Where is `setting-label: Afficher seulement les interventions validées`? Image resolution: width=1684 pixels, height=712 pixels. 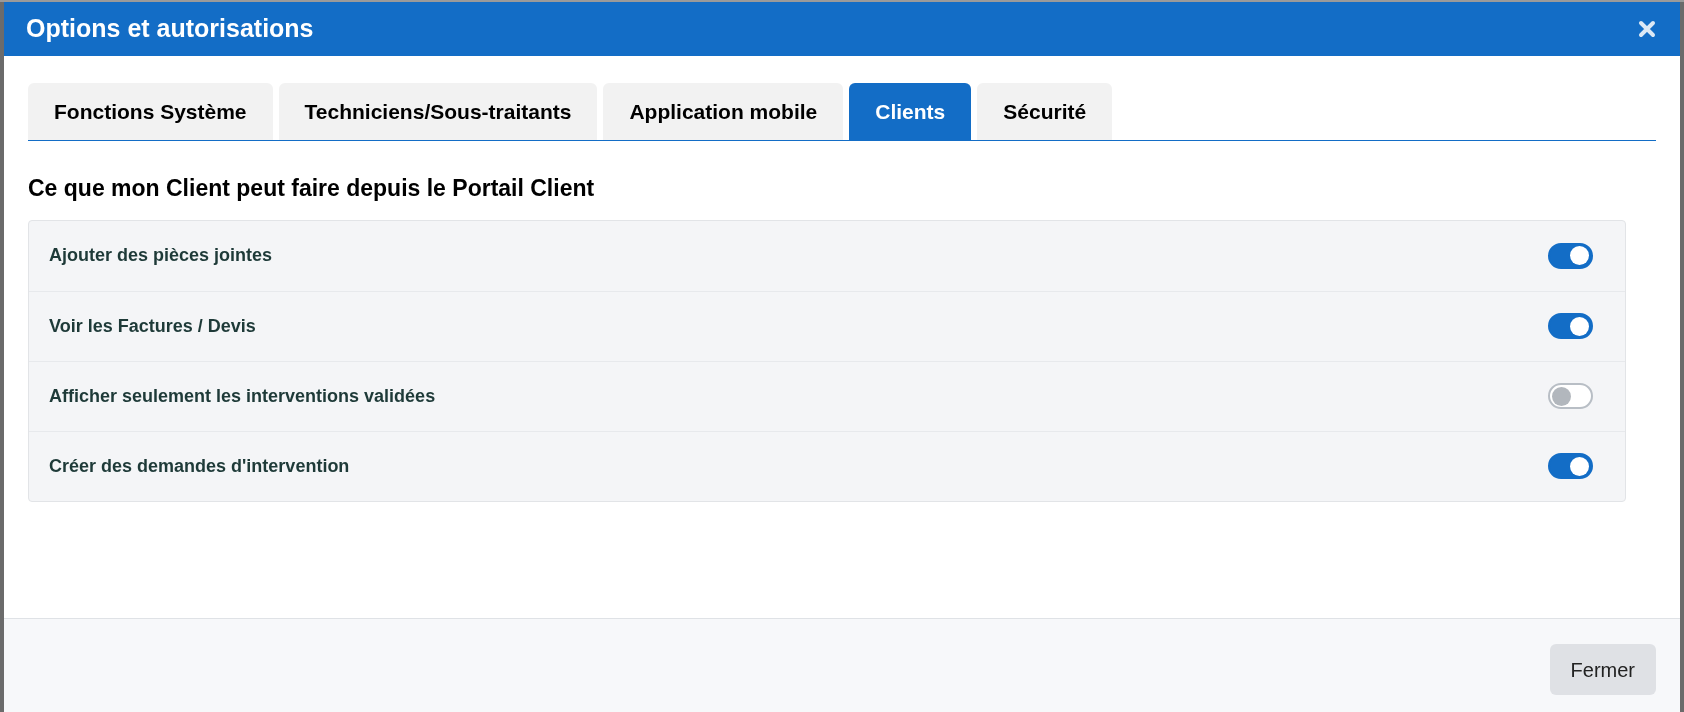
setting-label: Afficher seulement les interventions validées is located at coordinates (242, 396).